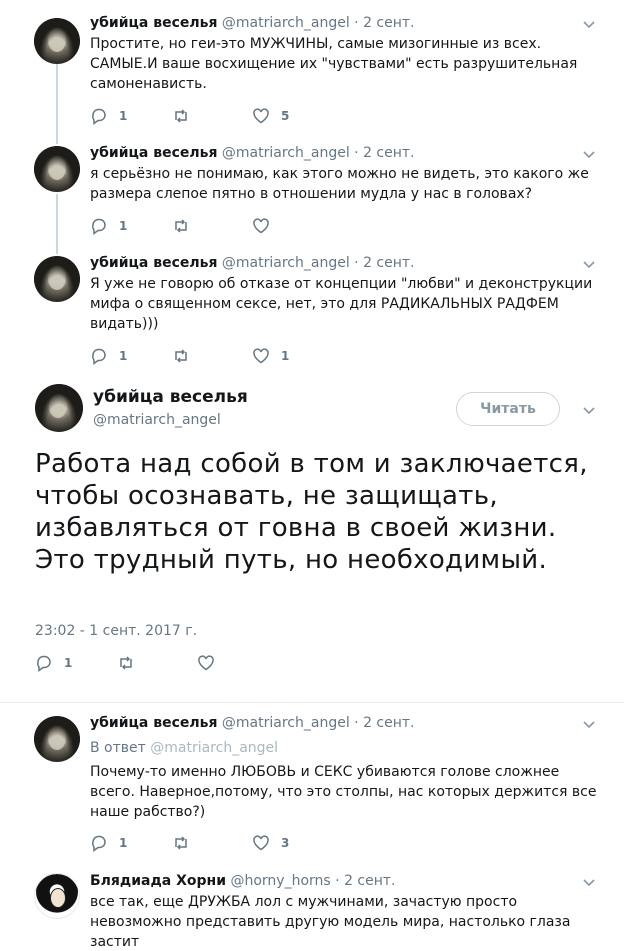  I want to click on like-count: 1, so click(285, 356).